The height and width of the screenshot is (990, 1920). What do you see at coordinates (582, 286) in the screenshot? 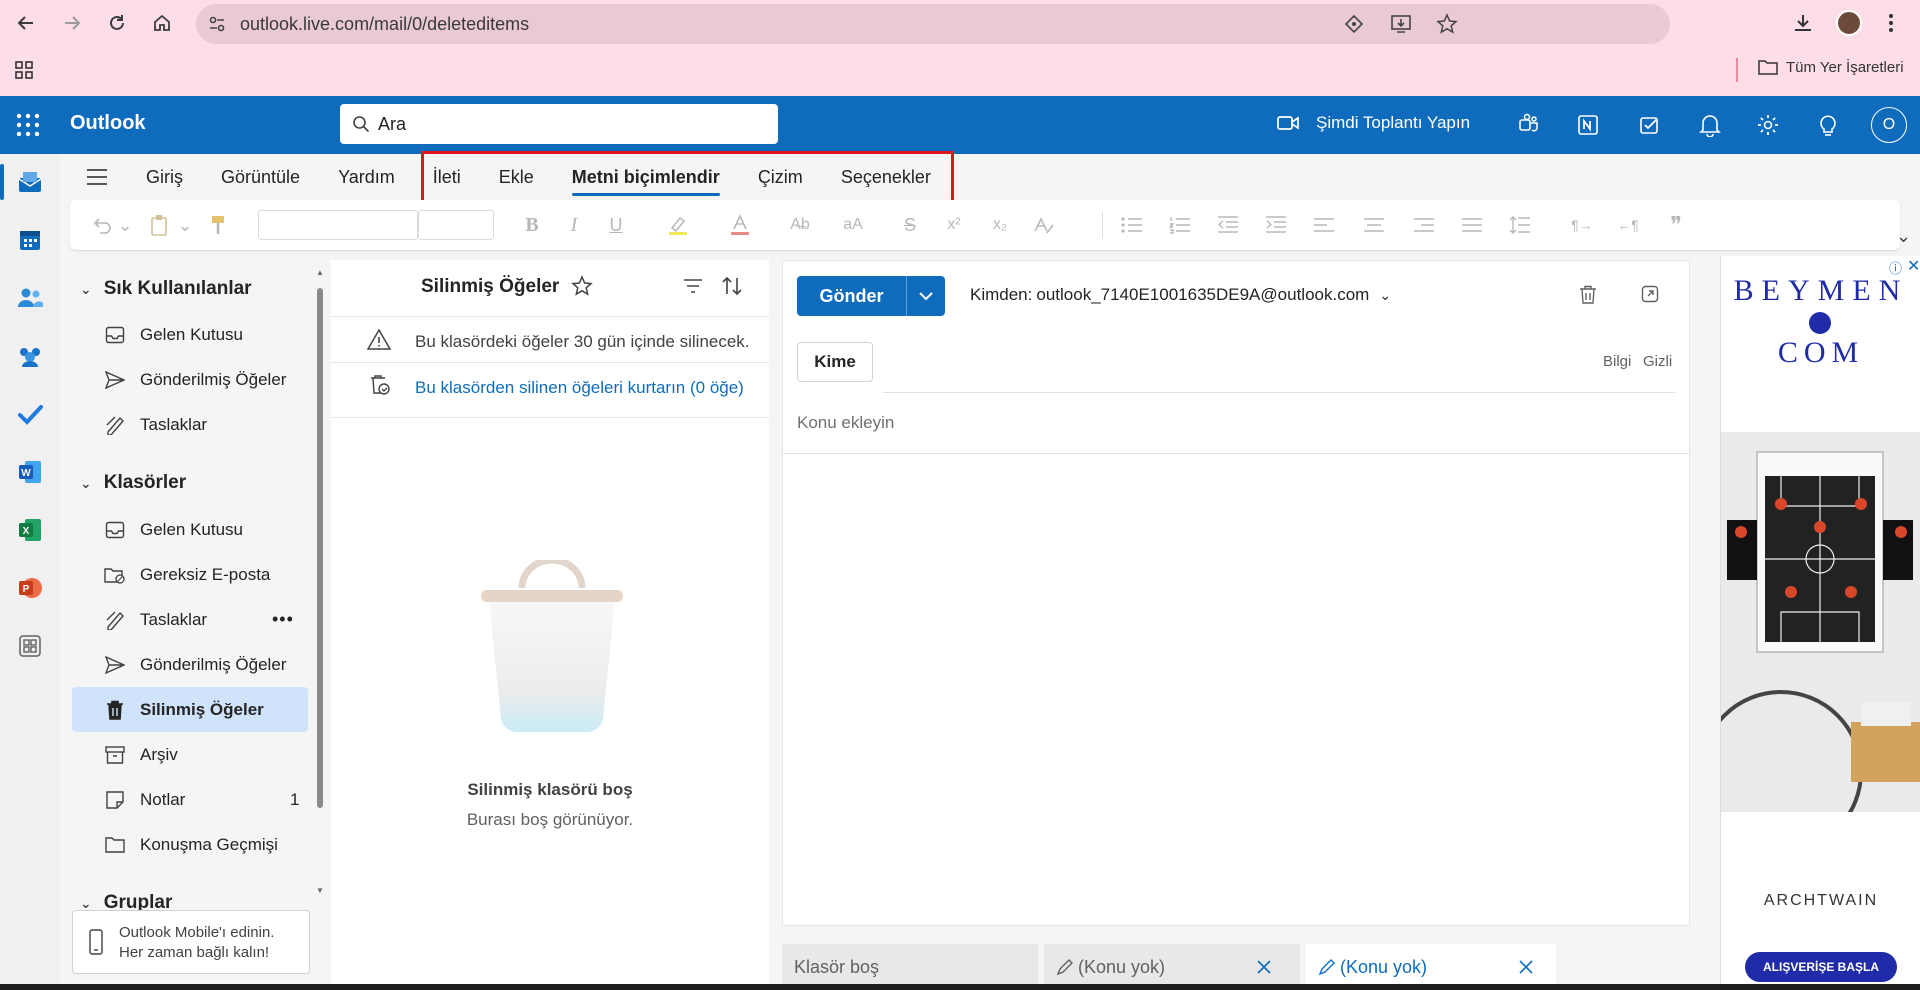
I see `favorite-star-icon` at bounding box center [582, 286].